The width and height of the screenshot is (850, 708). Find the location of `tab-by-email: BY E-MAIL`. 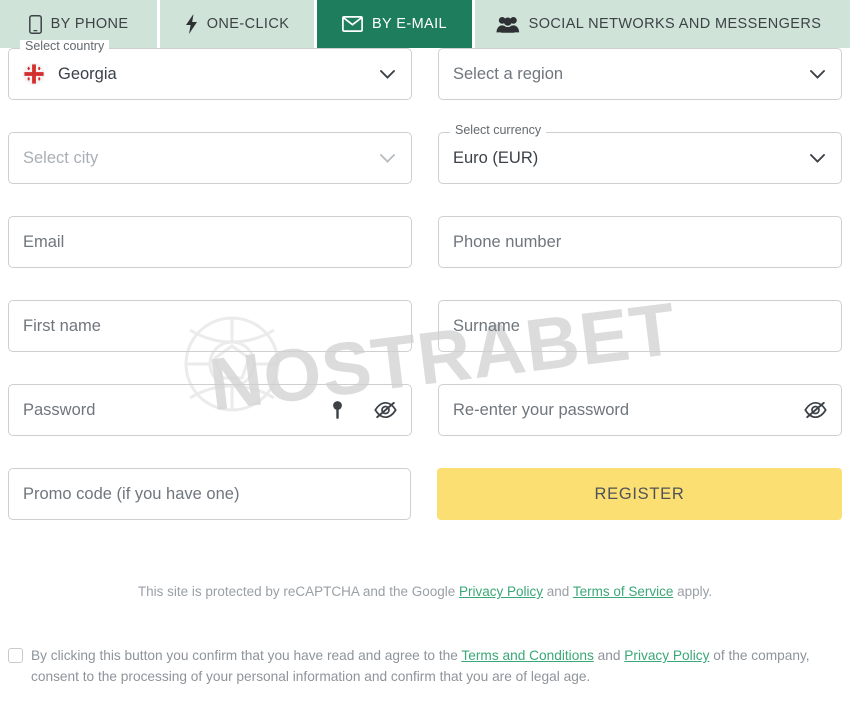

tab-by-email: BY E-MAIL is located at coordinates (394, 24).